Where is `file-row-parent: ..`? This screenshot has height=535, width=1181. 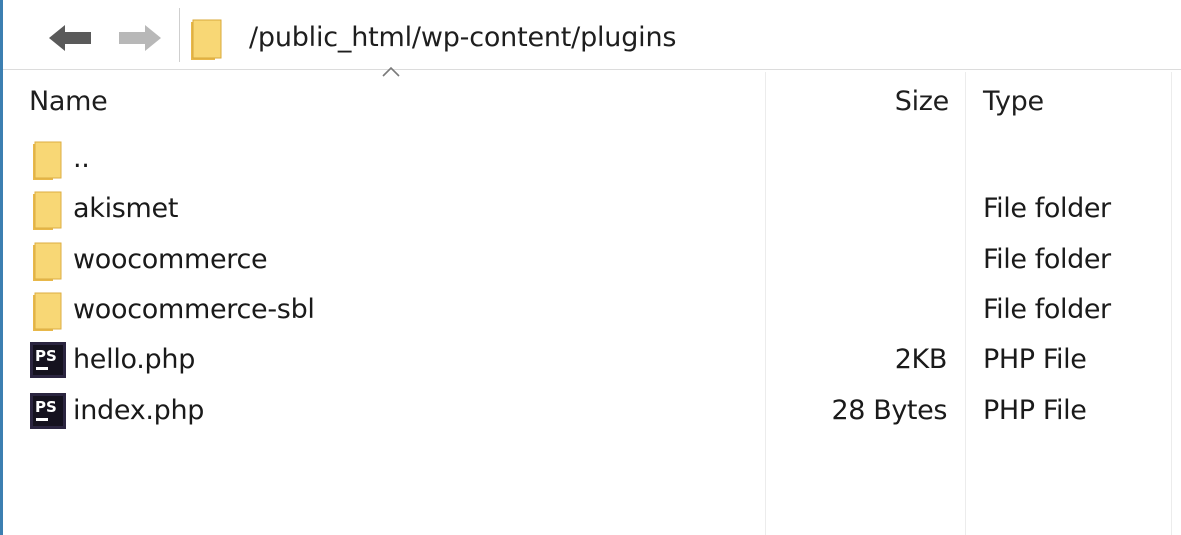
file-row-parent: .. is located at coordinates (592, 159).